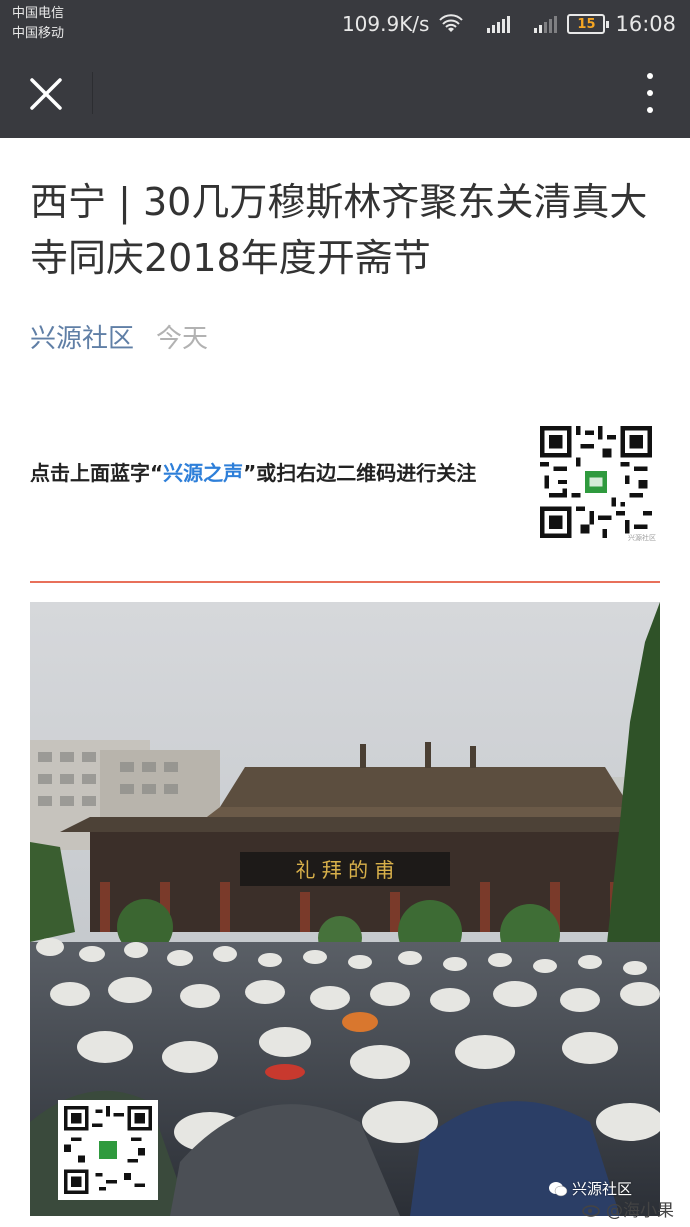  I want to click on nav-divider, so click(92, 93).